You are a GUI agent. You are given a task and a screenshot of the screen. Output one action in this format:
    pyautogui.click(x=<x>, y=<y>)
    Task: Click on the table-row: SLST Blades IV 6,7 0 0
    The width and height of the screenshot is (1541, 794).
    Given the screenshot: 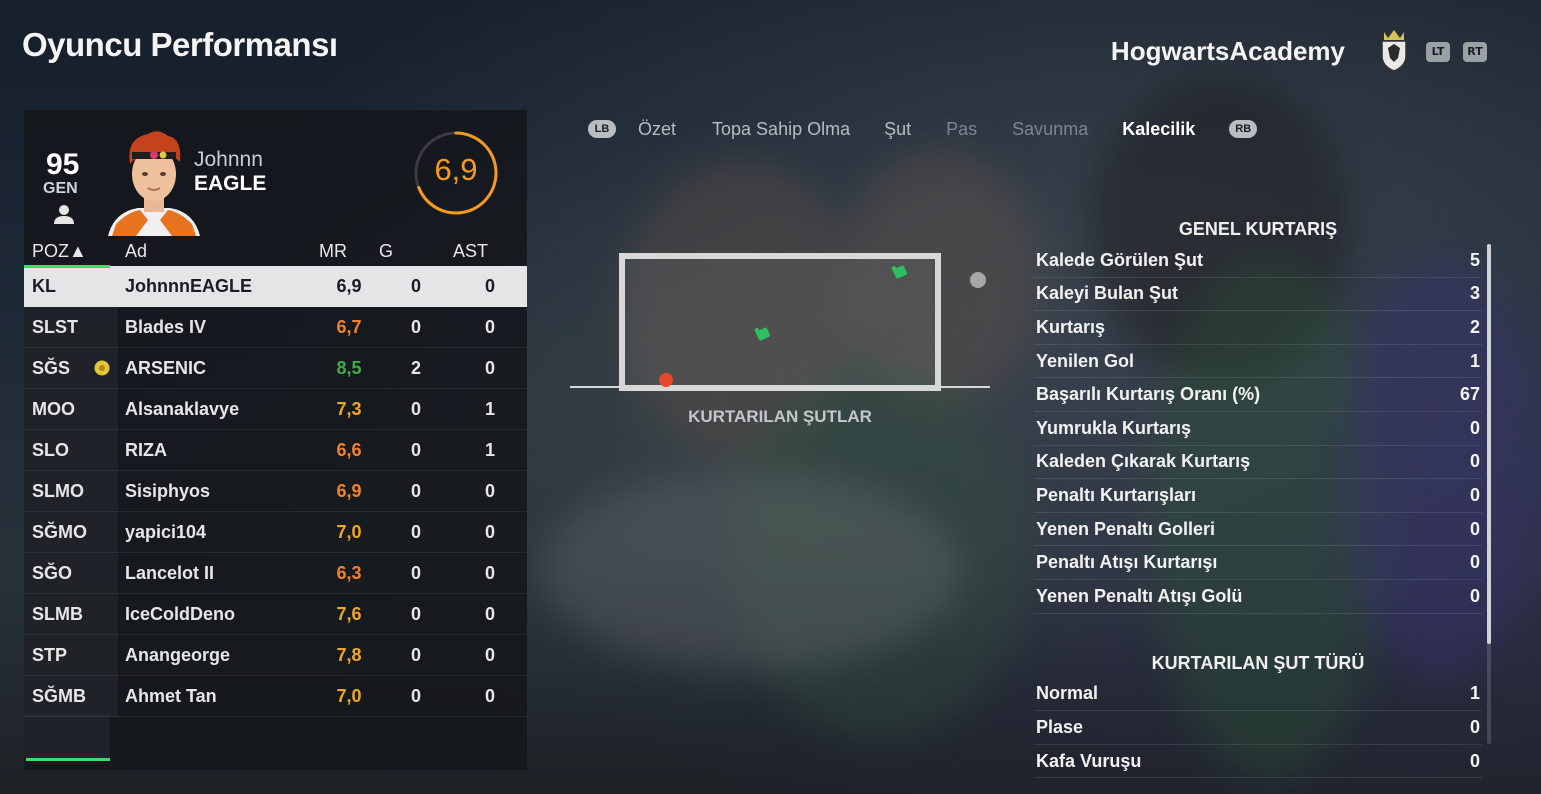 What is the action you would take?
    pyautogui.click(x=275, y=327)
    